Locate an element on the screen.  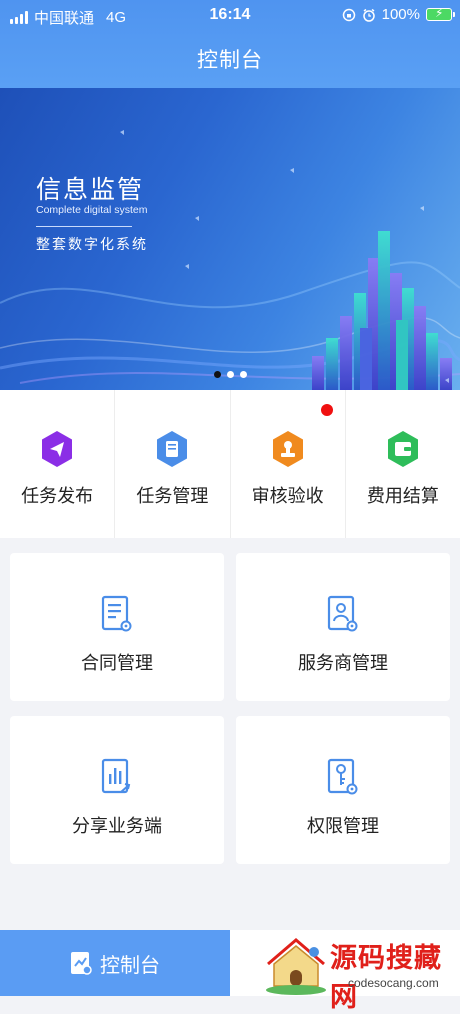
card-label: 权限管理 is located at coordinates (343, 826).